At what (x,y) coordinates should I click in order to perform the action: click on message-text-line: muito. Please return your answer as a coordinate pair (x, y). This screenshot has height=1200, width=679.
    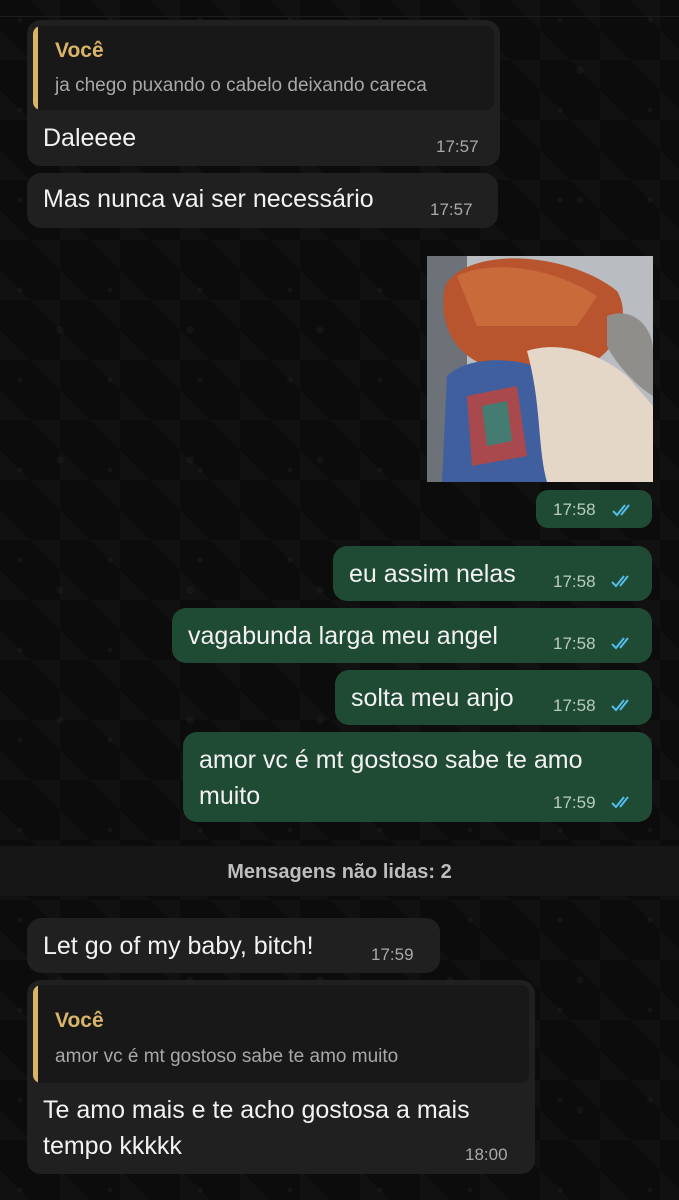
    Looking at the image, I should click on (230, 796).